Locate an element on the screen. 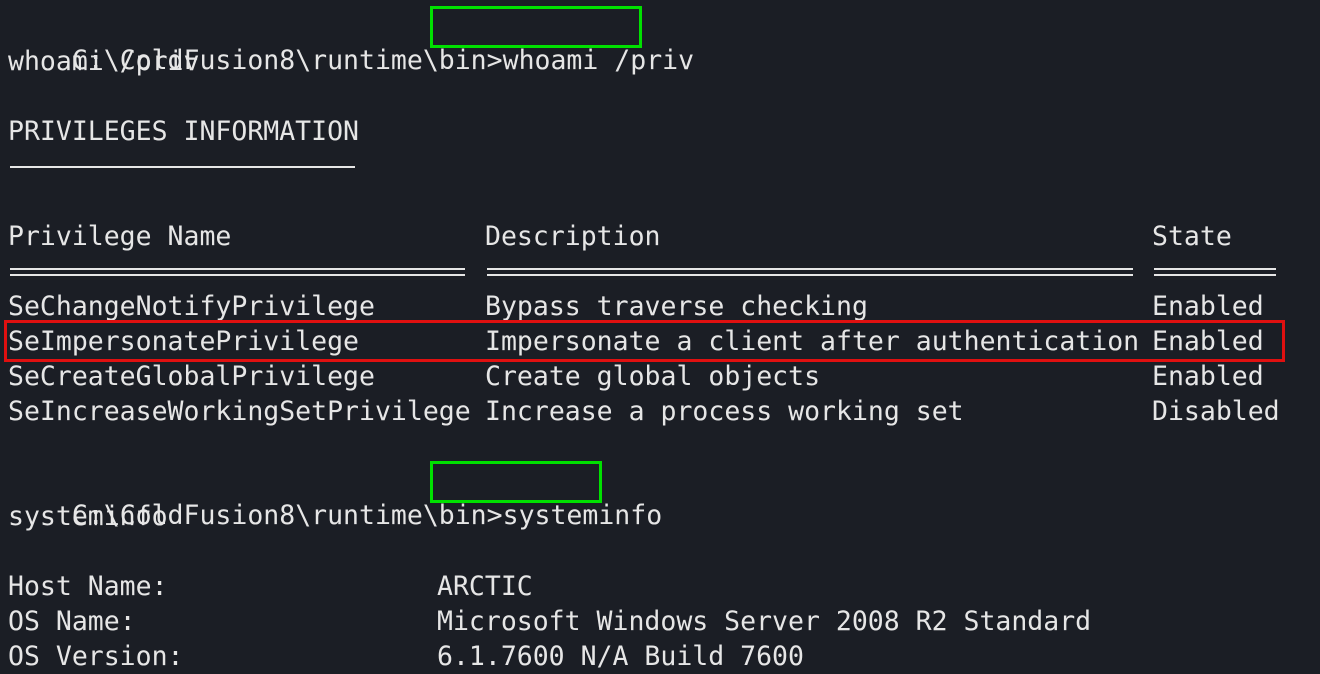 The height and width of the screenshot is (674, 1320). command-echo-1: whoami /priv is located at coordinates (104, 61).